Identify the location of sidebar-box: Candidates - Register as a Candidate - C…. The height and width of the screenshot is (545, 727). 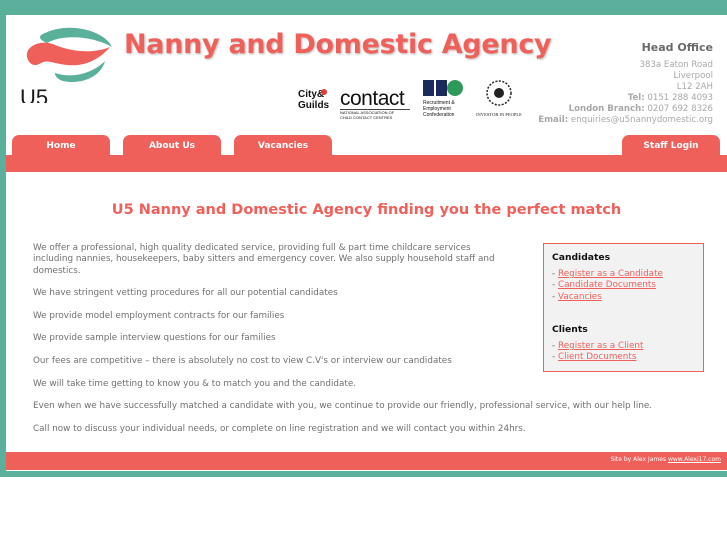
(623, 307).